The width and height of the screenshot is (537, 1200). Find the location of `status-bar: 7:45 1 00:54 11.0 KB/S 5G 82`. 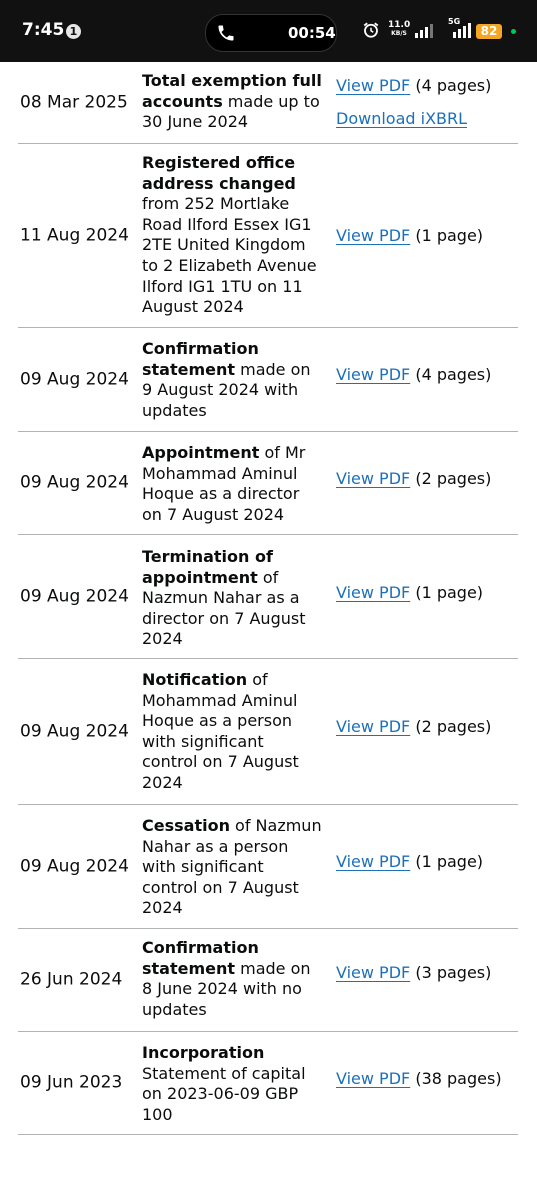

status-bar: 7:45 1 00:54 11.0 KB/S 5G 82 is located at coordinates (268, 31).